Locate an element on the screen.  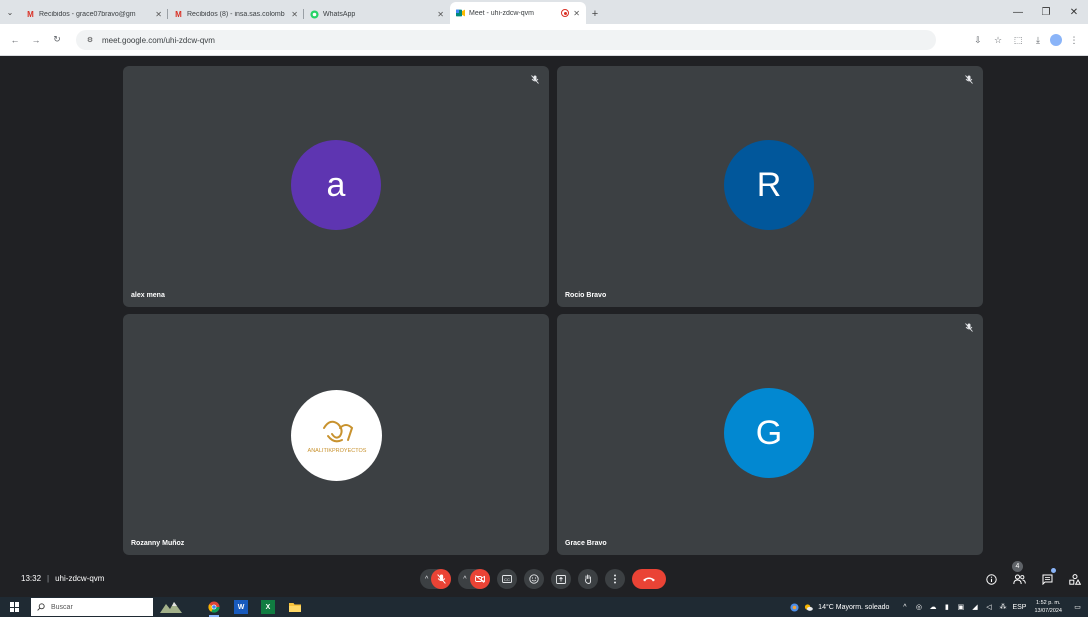
present-screen-button is located at coordinates (560, 579).